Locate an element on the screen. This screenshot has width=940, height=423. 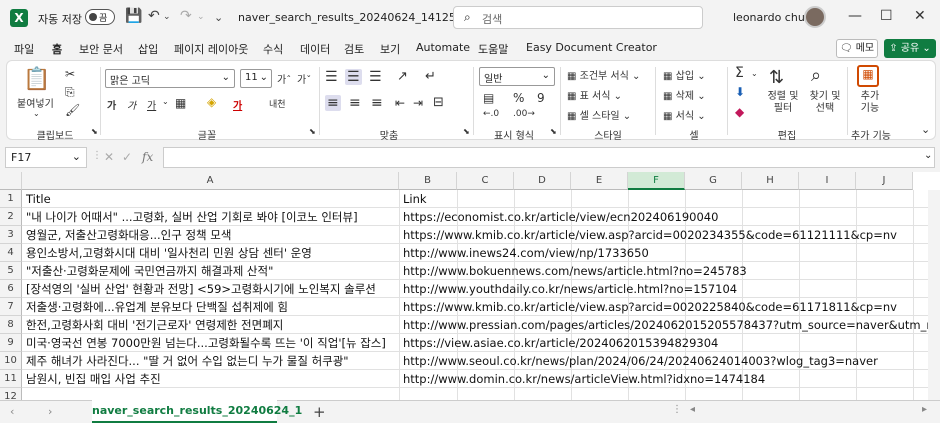
fill-icon: ⬇ is located at coordinates (740, 92).